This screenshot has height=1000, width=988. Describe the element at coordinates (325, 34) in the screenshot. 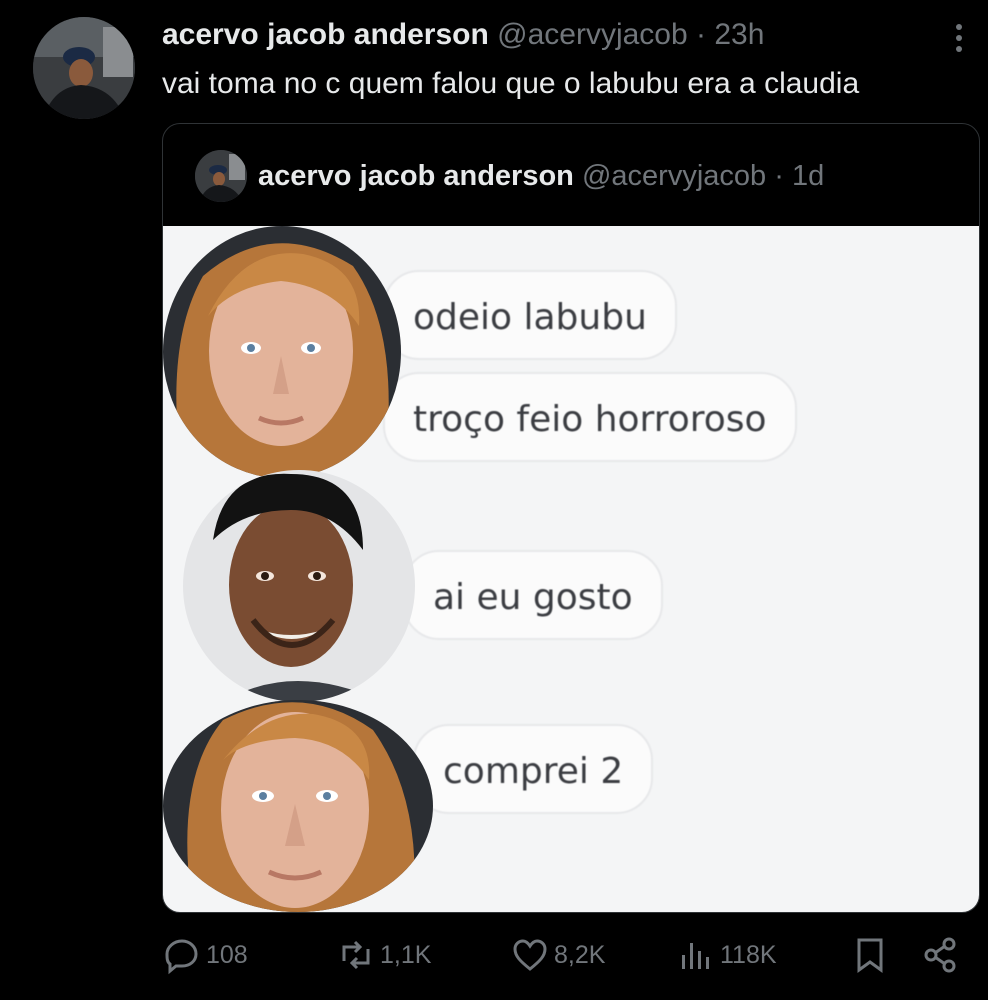

I see `author-name: acervo jacob anderson` at that location.